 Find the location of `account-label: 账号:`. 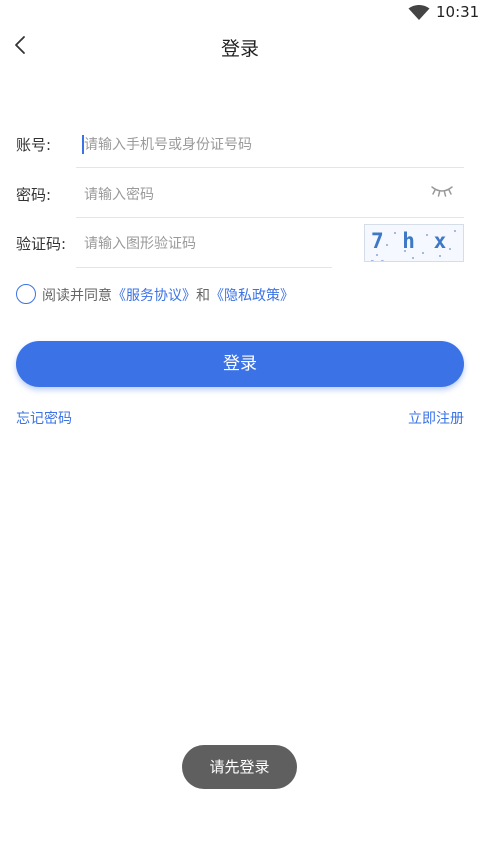

account-label: 账号: is located at coordinates (34, 145).